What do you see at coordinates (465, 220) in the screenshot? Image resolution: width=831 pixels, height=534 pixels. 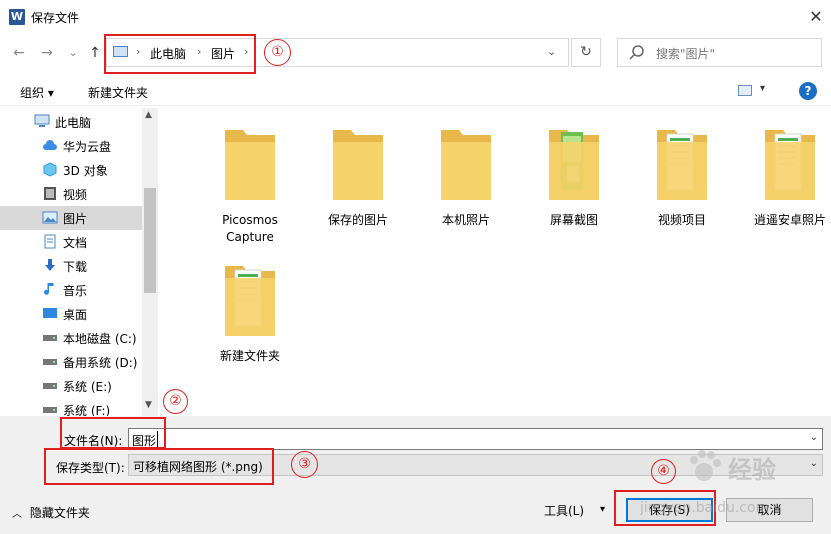 I see `folder-label: 本机照片` at bounding box center [465, 220].